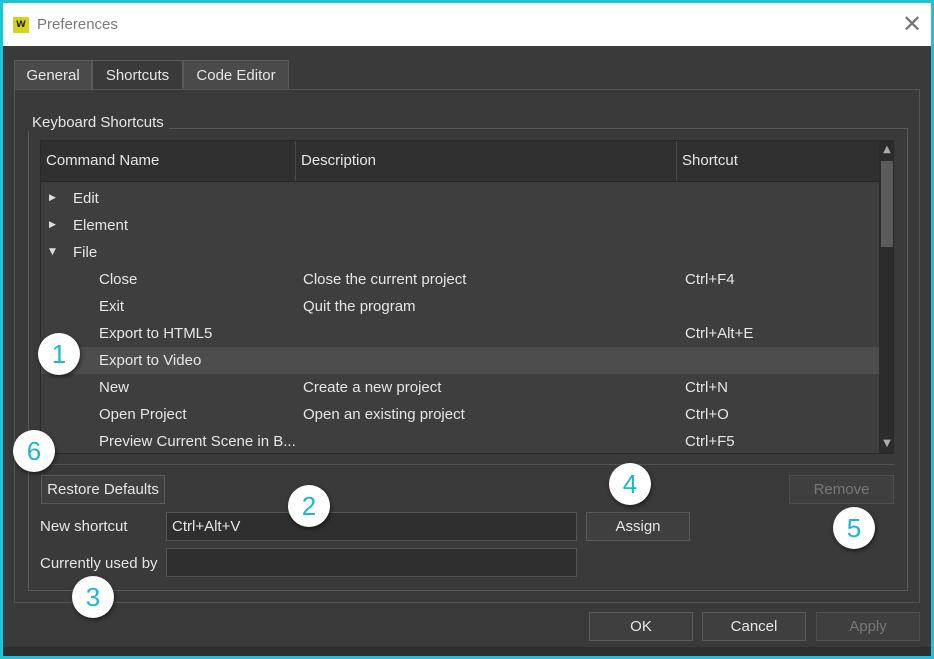 Image resolution: width=934 pixels, height=659 pixels. What do you see at coordinates (372, 387) in the screenshot?
I see `description-cell: Create a new project` at bounding box center [372, 387].